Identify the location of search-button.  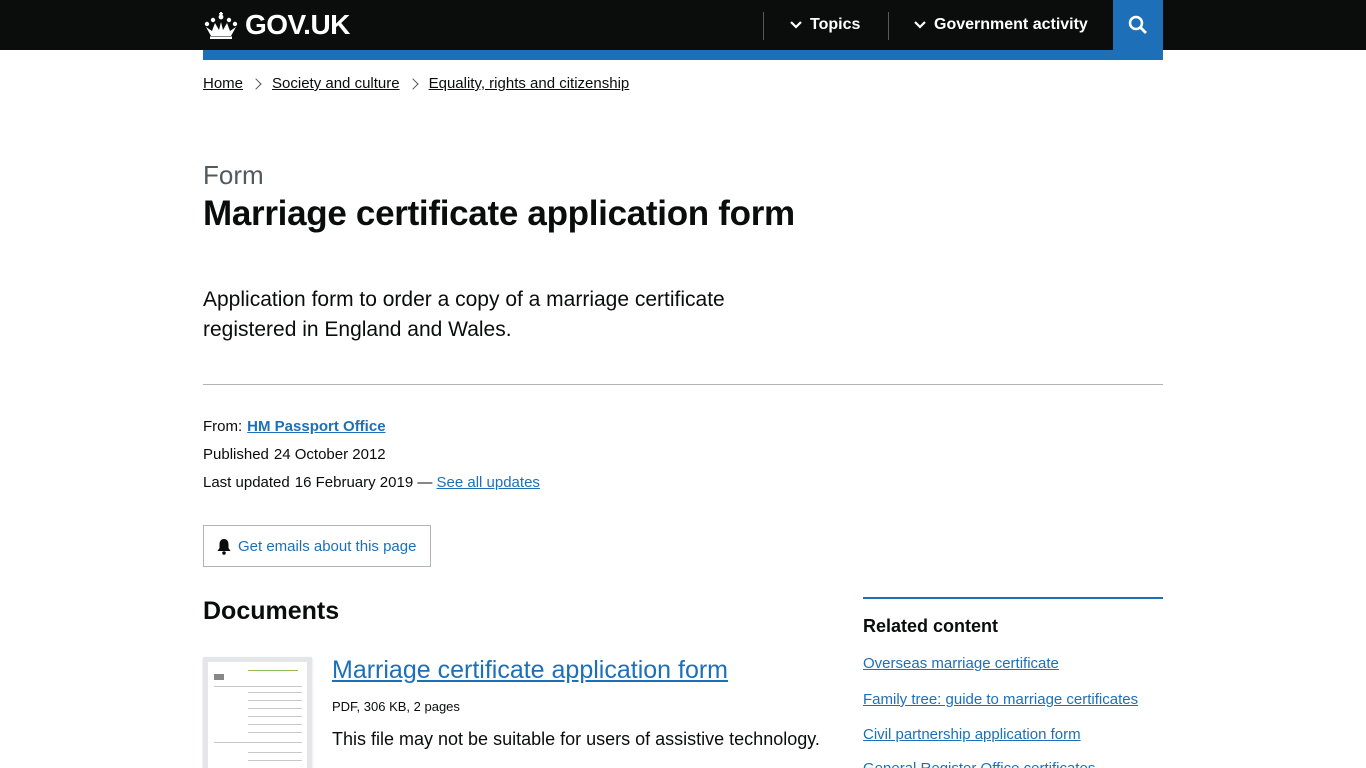
(1138, 25).